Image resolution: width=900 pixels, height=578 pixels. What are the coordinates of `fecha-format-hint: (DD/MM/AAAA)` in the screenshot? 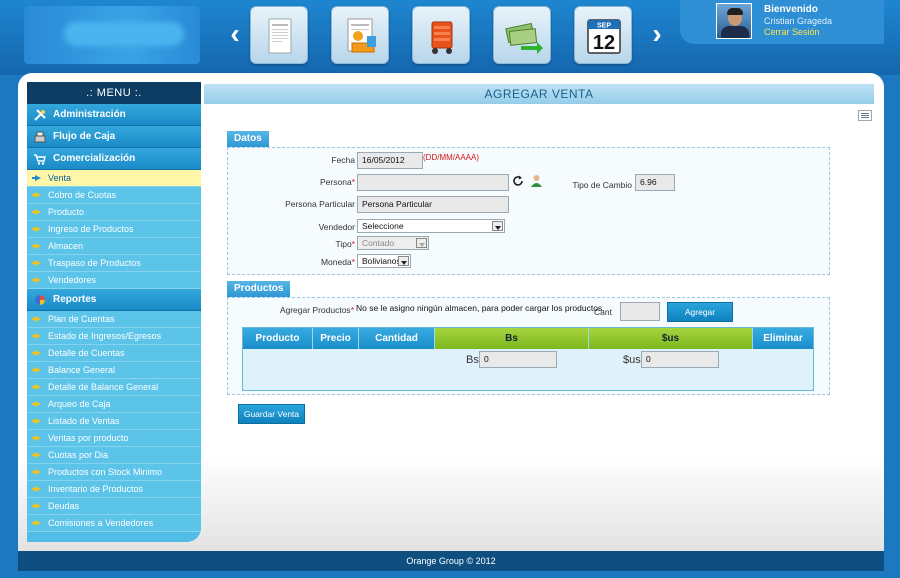 It's located at (451, 157).